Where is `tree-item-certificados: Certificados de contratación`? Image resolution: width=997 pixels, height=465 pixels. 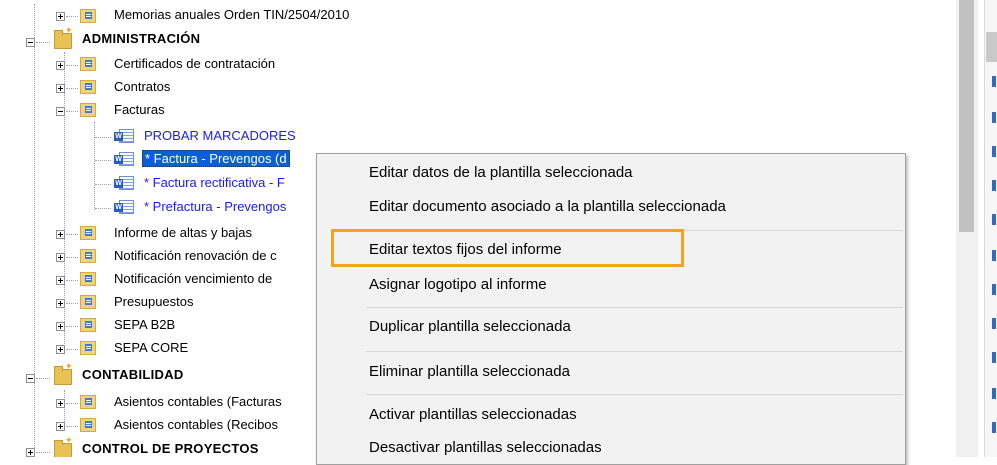
tree-item-certificados: Certificados de contratación is located at coordinates (210, 64).